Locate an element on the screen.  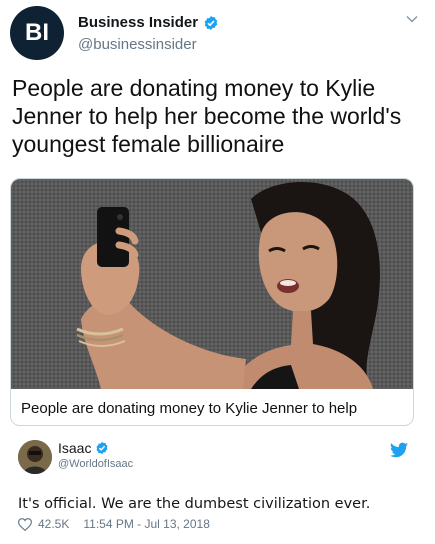
quote-name-row: Isaac is located at coordinates (83, 448).